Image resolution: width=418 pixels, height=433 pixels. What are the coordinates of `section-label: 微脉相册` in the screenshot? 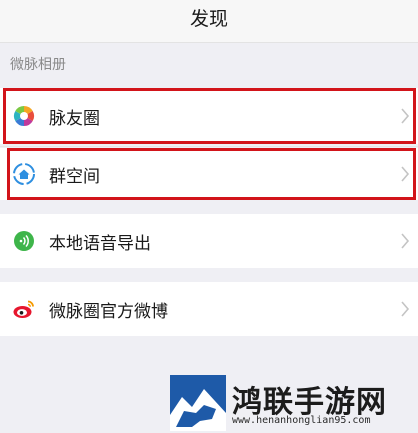 It's located at (38, 65).